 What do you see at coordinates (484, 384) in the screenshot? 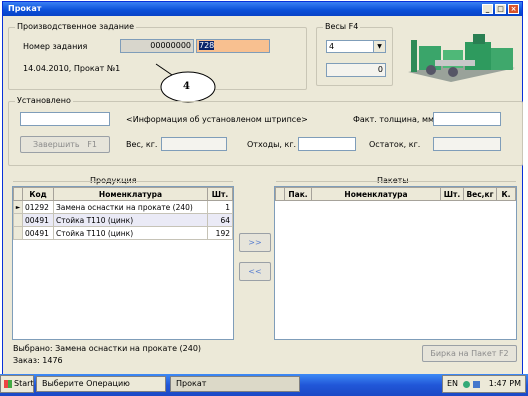
I see `system-tray: EN 1:47 PM` at bounding box center [484, 384].